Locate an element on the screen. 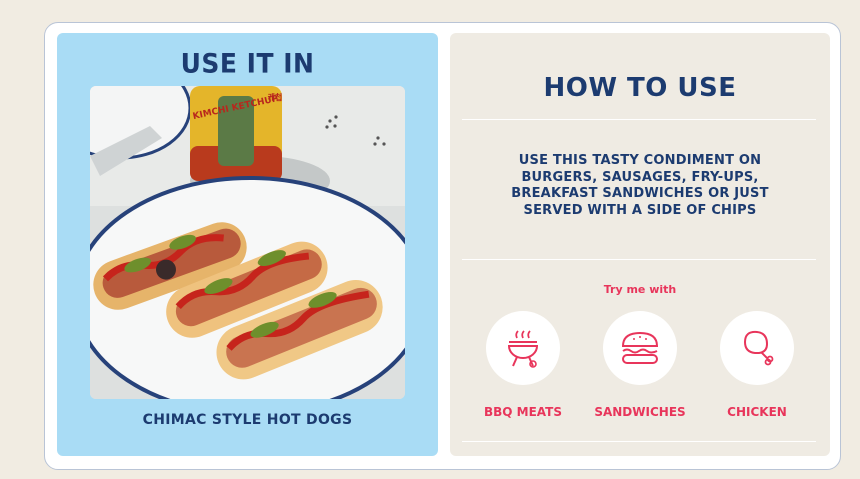 This screenshot has width=860, height=479. sandwich-icon-circle is located at coordinates (640, 348).